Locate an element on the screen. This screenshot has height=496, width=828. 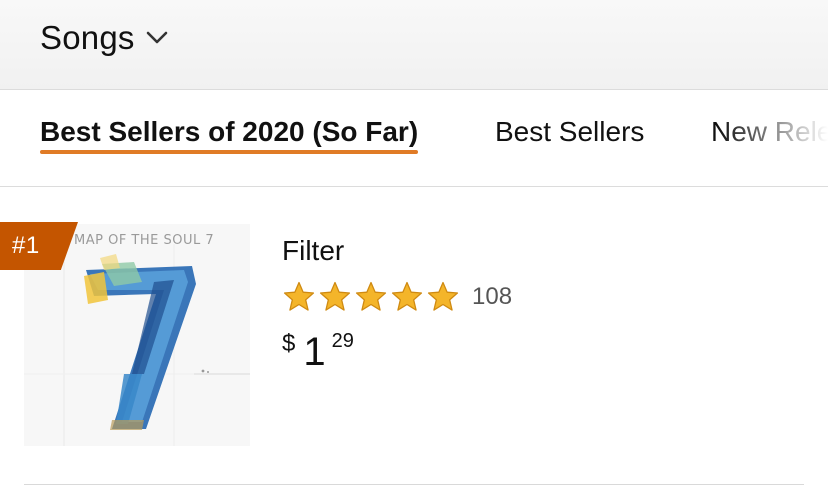
album-art-text: MAP OF THE SOUL 7 is located at coordinates (144, 240).